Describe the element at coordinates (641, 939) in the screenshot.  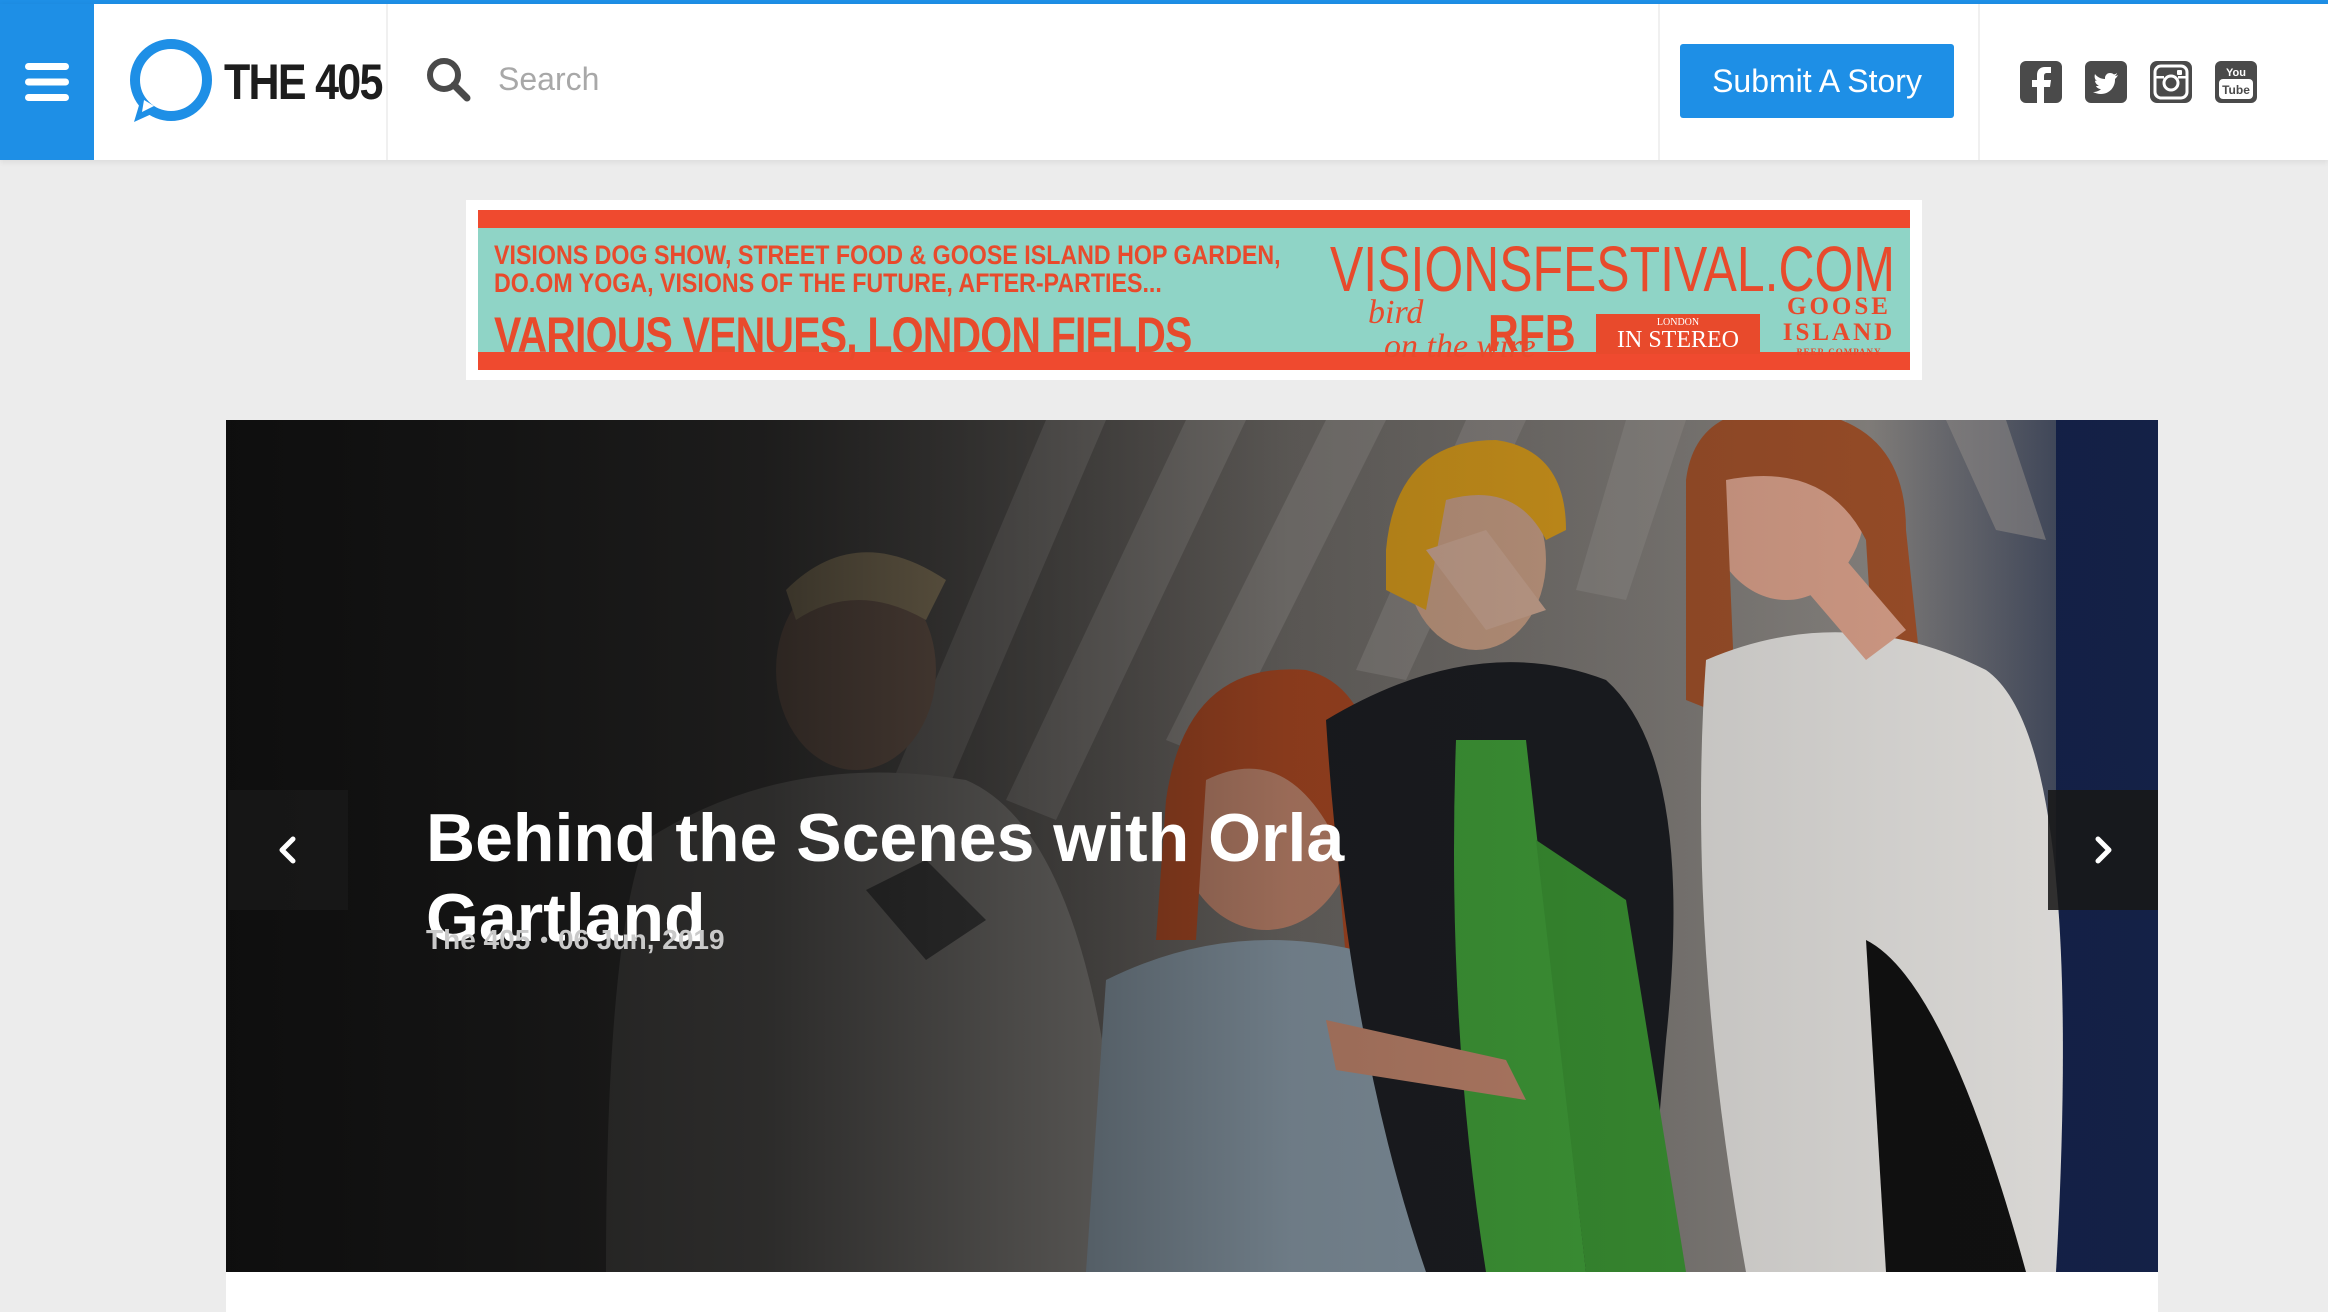
I see `article-date: 06 Jun, 2019` at that location.